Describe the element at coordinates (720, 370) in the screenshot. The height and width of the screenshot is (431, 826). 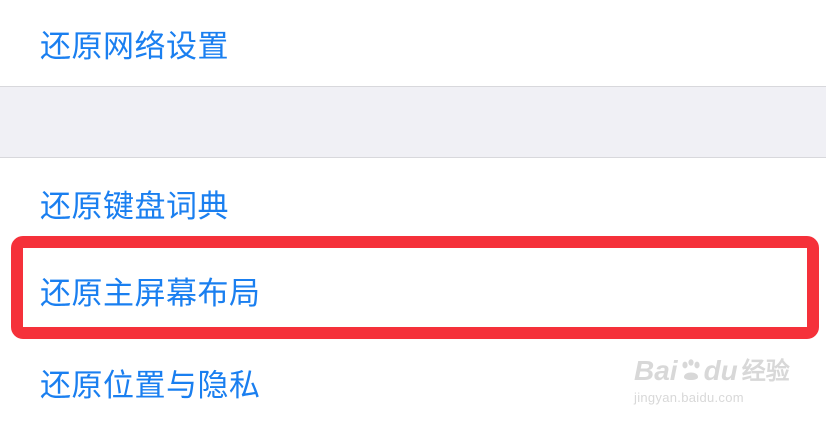
I see `watermark-logo-right: du` at that location.